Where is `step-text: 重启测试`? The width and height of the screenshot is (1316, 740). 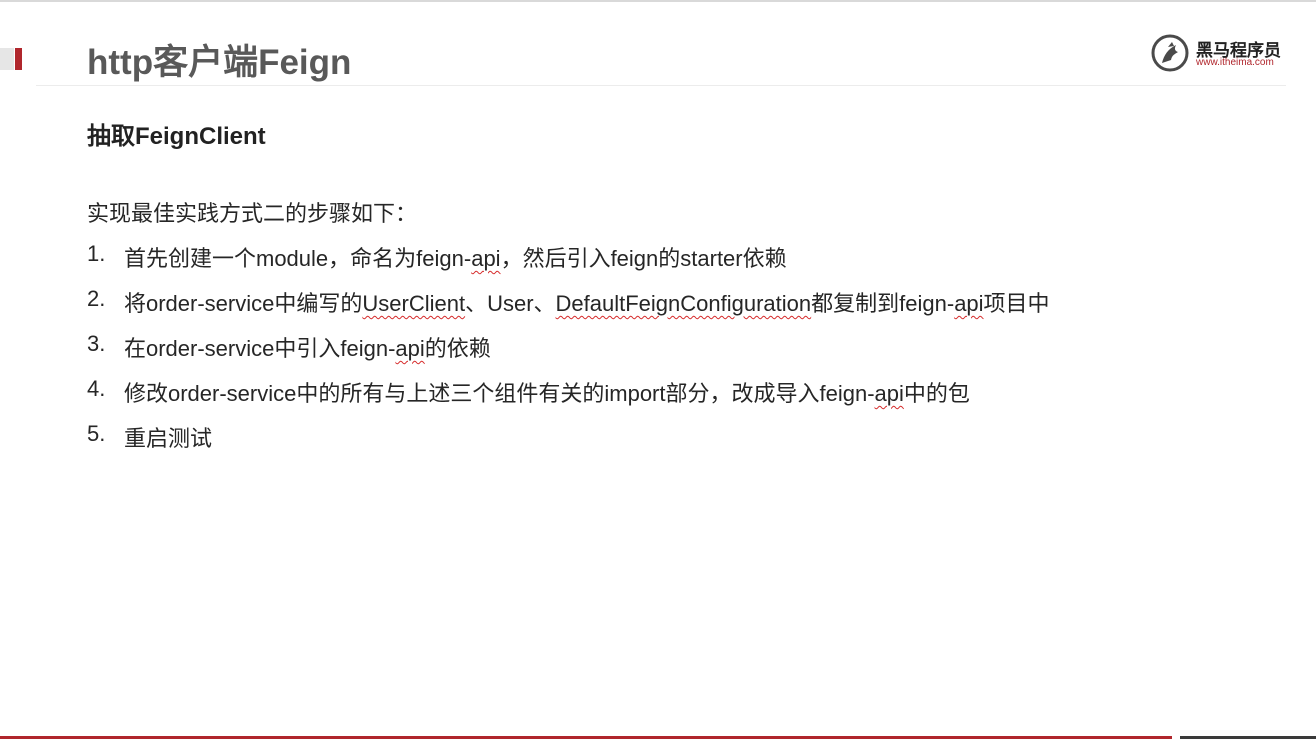 step-text: 重启测试 is located at coordinates (168, 437).